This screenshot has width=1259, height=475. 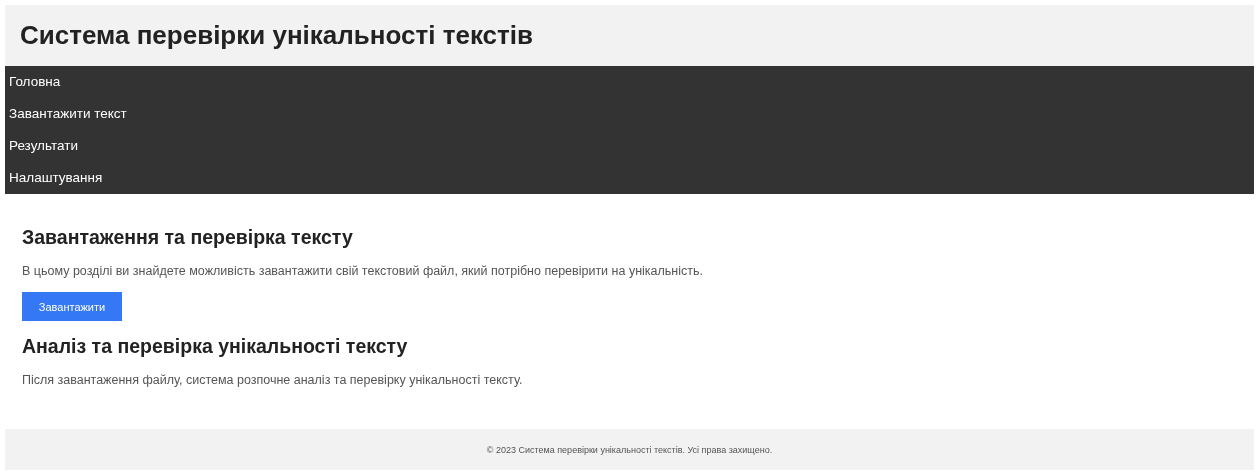 What do you see at coordinates (41, 146) in the screenshot?
I see `nav-link: Результати` at bounding box center [41, 146].